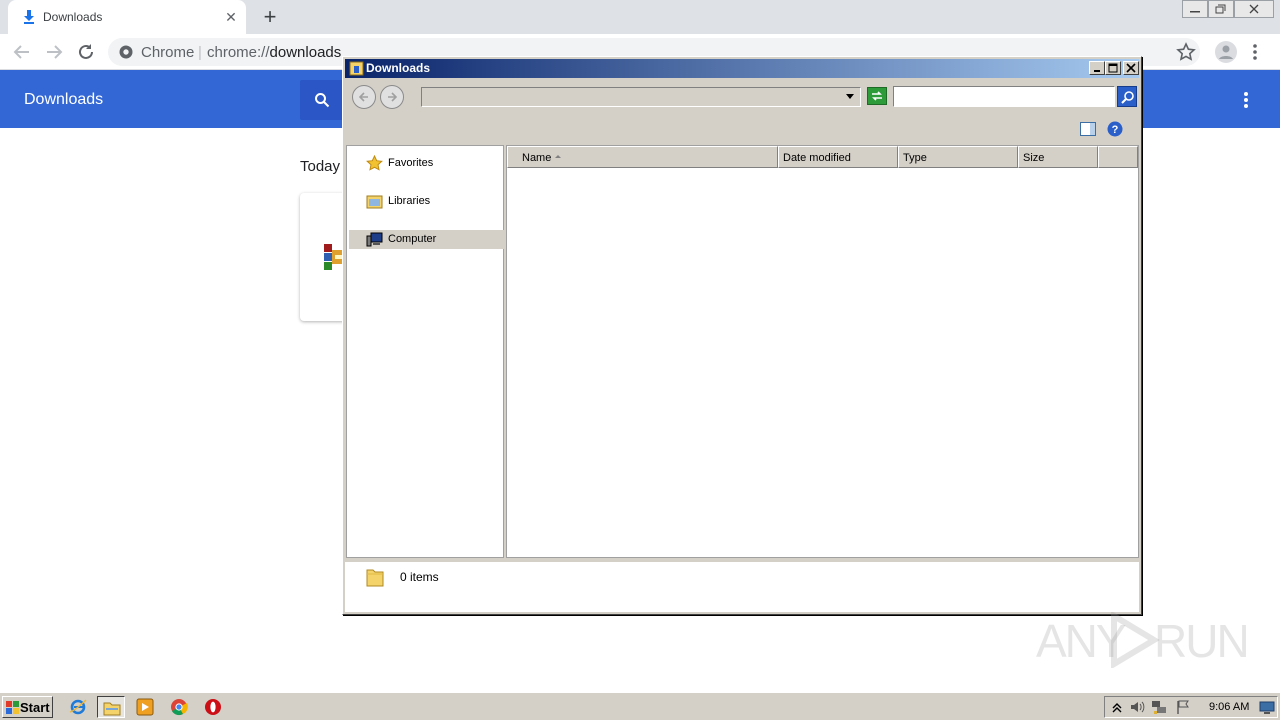  What do you see at coordinates (850, 96) in the screenshot?
I see `chevron-down-icon` at bounding box center [850, 96].